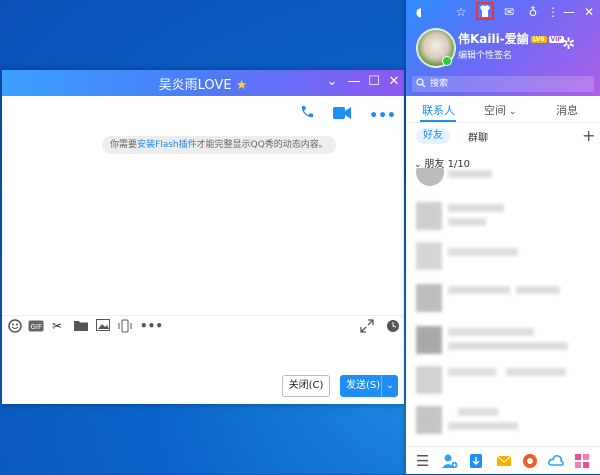 The height and width of the screenshot is (475, 600). I want to click on medal-icon: ♁, so click(533, 12).